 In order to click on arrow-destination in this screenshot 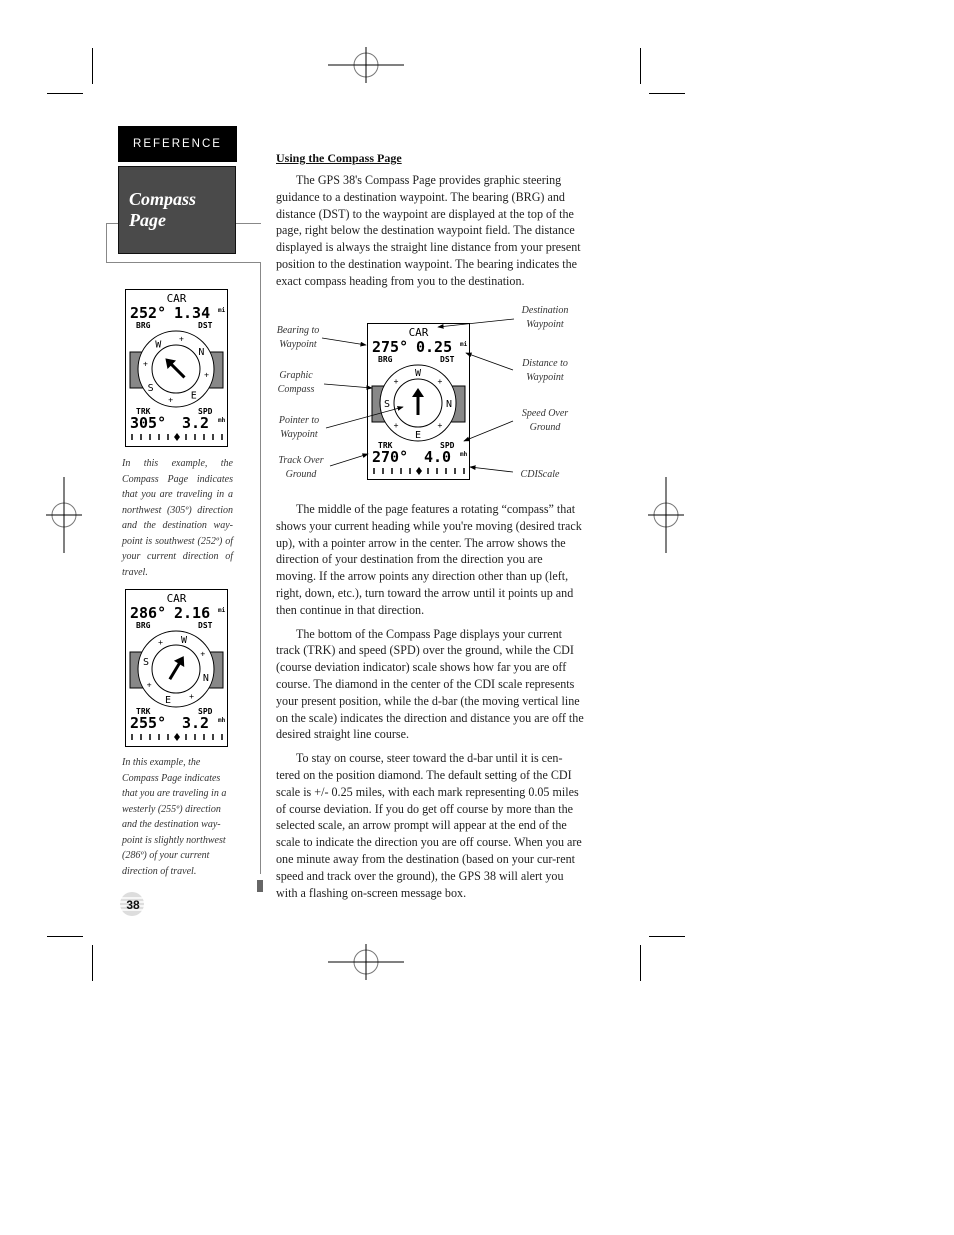, I will do `click(476, 323)`.